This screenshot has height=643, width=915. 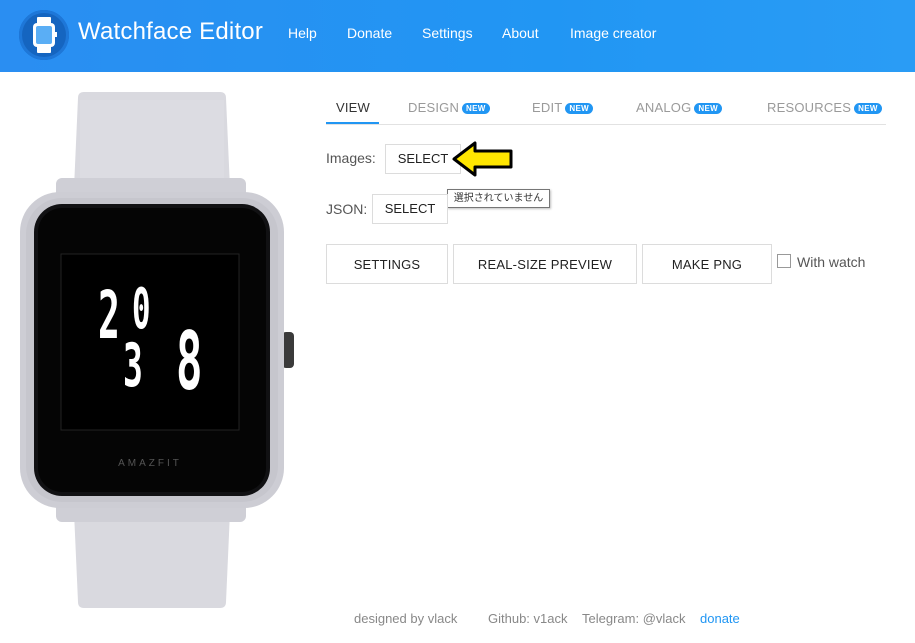 I want to click on tab-view: VIEW, so click(x=353, y=107).